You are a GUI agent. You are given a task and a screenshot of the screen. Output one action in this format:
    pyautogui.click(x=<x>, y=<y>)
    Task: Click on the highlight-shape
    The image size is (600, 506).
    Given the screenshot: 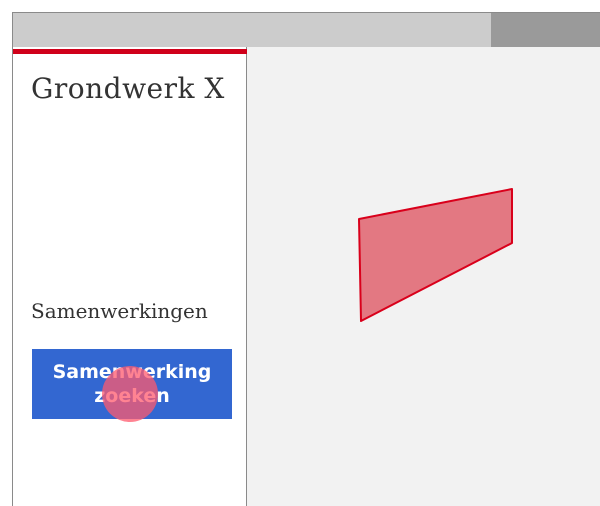 What is the action you would take?
    pyautogui.click(x=435, y=255)
    